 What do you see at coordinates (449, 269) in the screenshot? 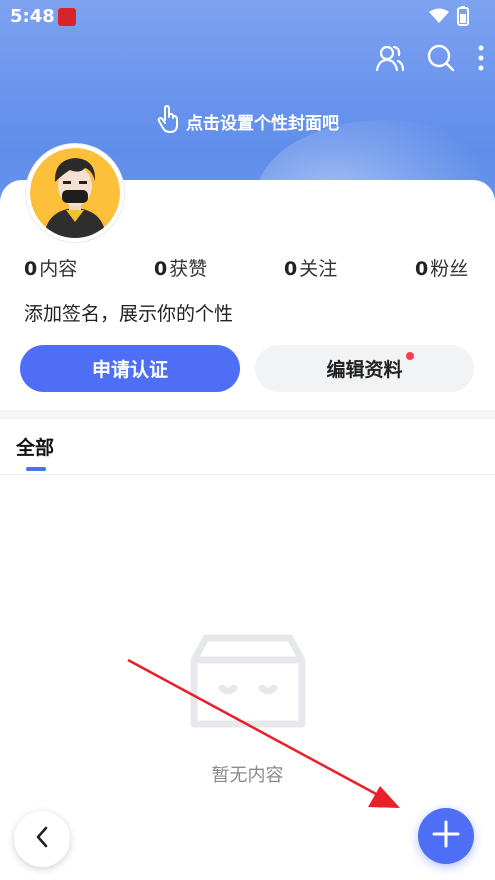
I see `stat-followers-label: 粉丝` at bounding box center [449, 269].